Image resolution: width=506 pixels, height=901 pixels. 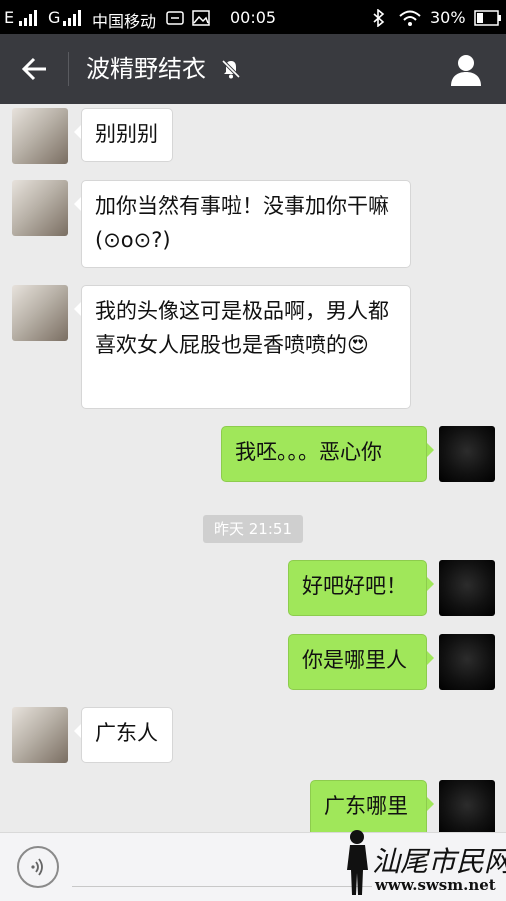 I want to click on voice-icon, so click(x=37, y=867).